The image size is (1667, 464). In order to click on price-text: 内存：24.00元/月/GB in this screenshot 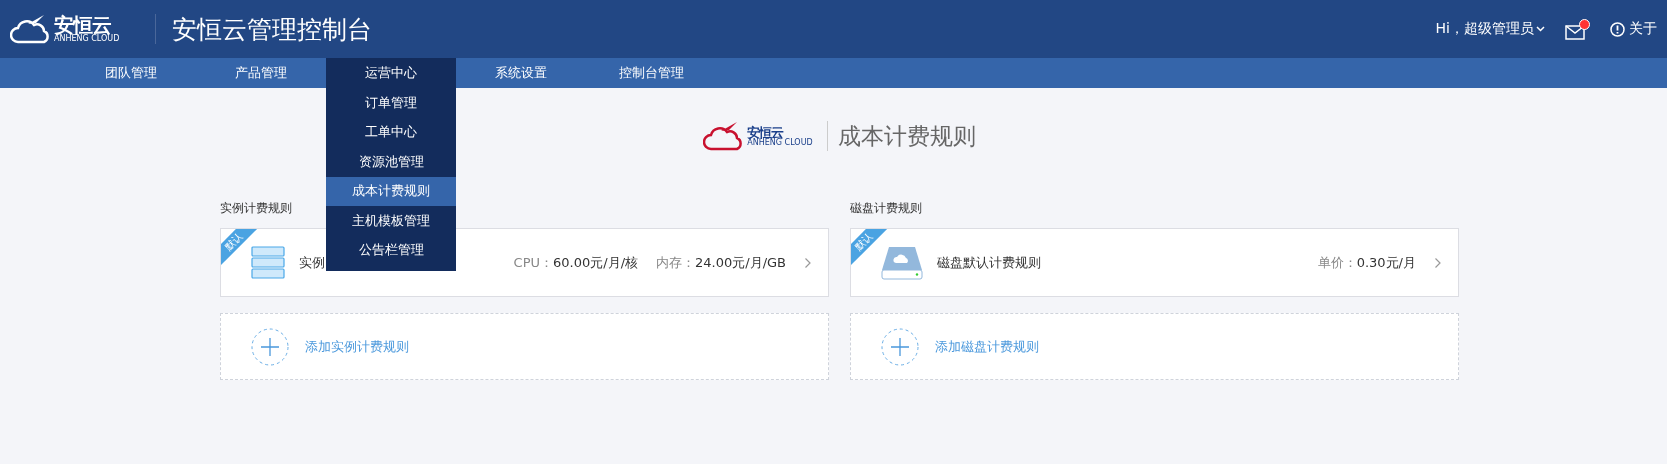, I will do `click(721, 262)`.